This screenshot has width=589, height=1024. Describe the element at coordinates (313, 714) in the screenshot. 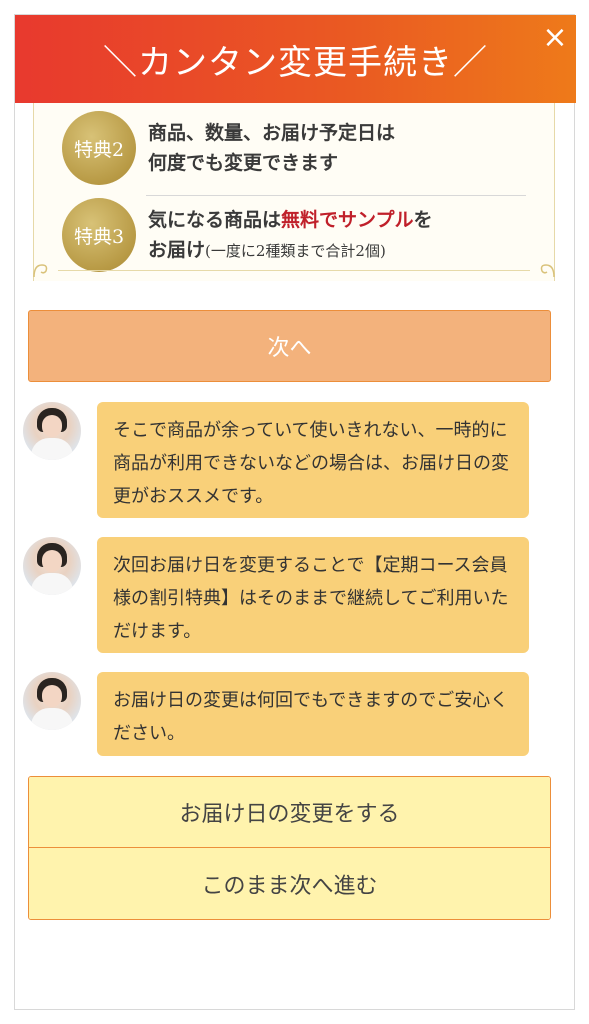

I see `message-bubble: お届け日の変更は何回でもできますのでご安心ください。` at that location.